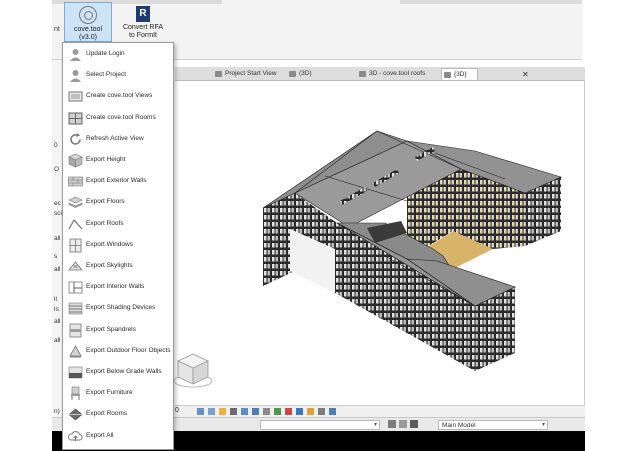  Describe the element at coordinates (397, 73) in the screenshot. I see `tab-label: 3D - cove.tool roofs` at that location.